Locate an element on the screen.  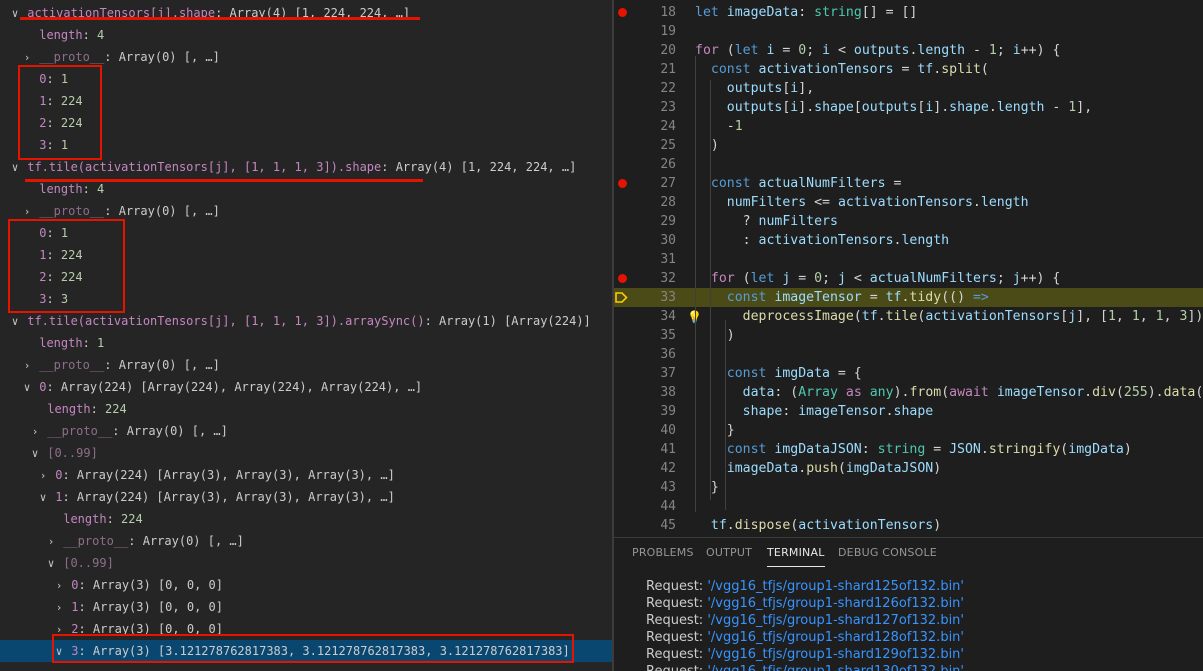
code-line: 36 is located at coordinates (908, 354).